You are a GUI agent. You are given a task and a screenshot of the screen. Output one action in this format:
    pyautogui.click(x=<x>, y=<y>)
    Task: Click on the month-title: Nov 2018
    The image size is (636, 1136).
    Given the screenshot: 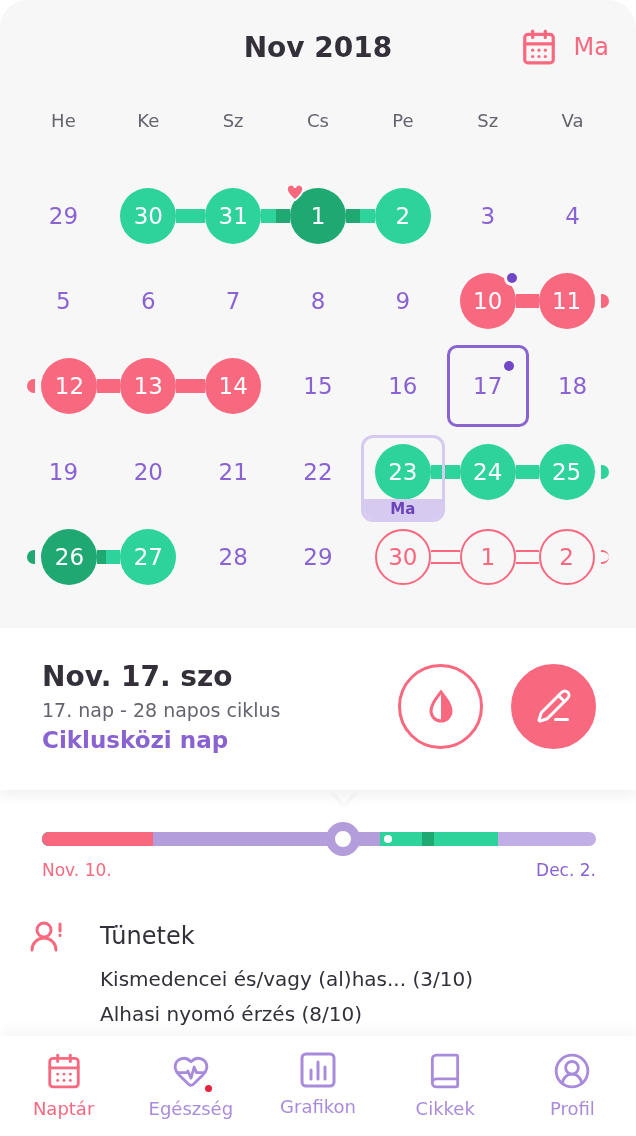 What is the action you would take?
    pyautogui.click(x=318, y=47)
    